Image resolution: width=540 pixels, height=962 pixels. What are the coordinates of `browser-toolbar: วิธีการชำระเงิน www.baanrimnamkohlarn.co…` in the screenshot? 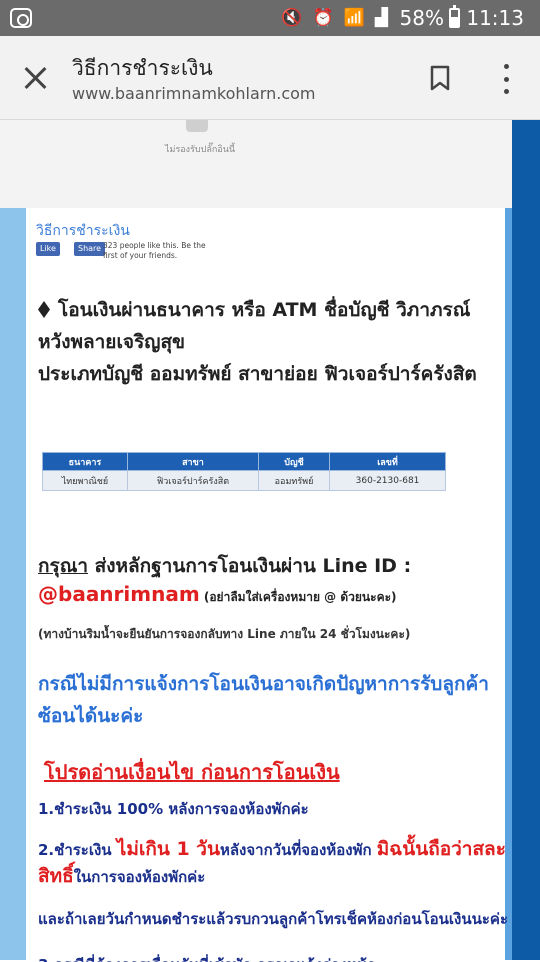 It's located at (270, 78).